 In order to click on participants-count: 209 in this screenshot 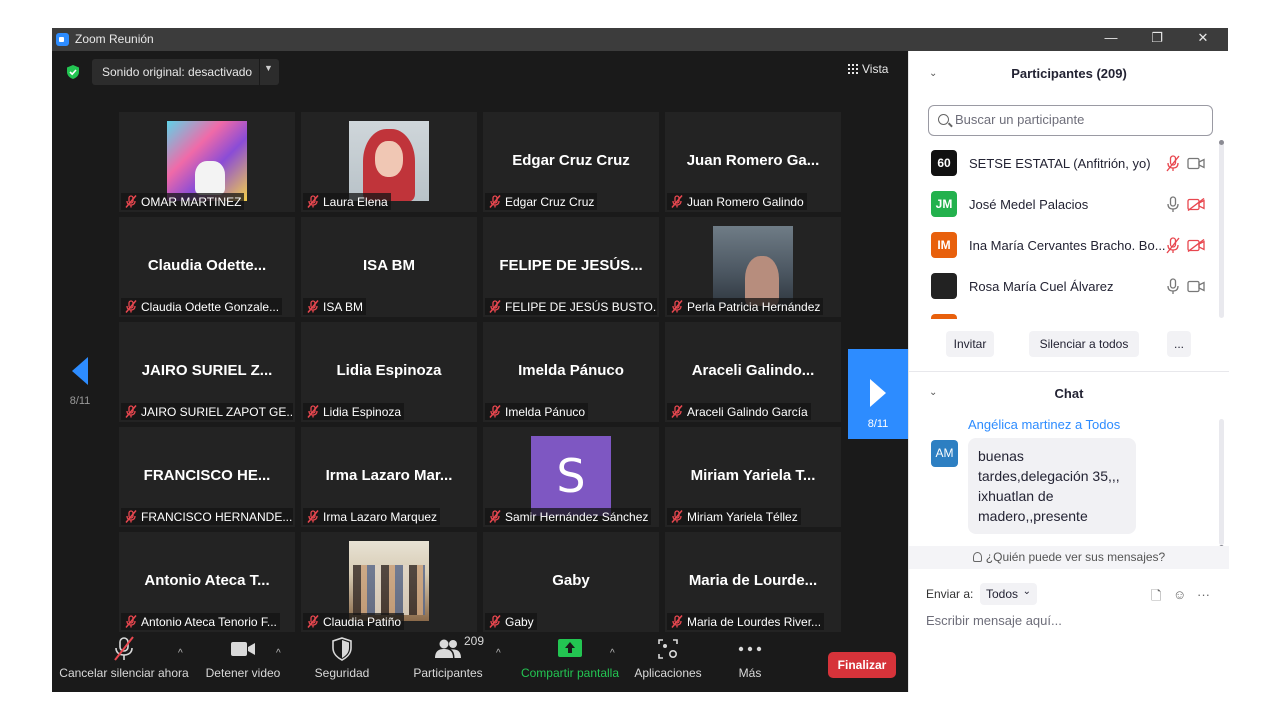, I will do `click(474, 641)`.